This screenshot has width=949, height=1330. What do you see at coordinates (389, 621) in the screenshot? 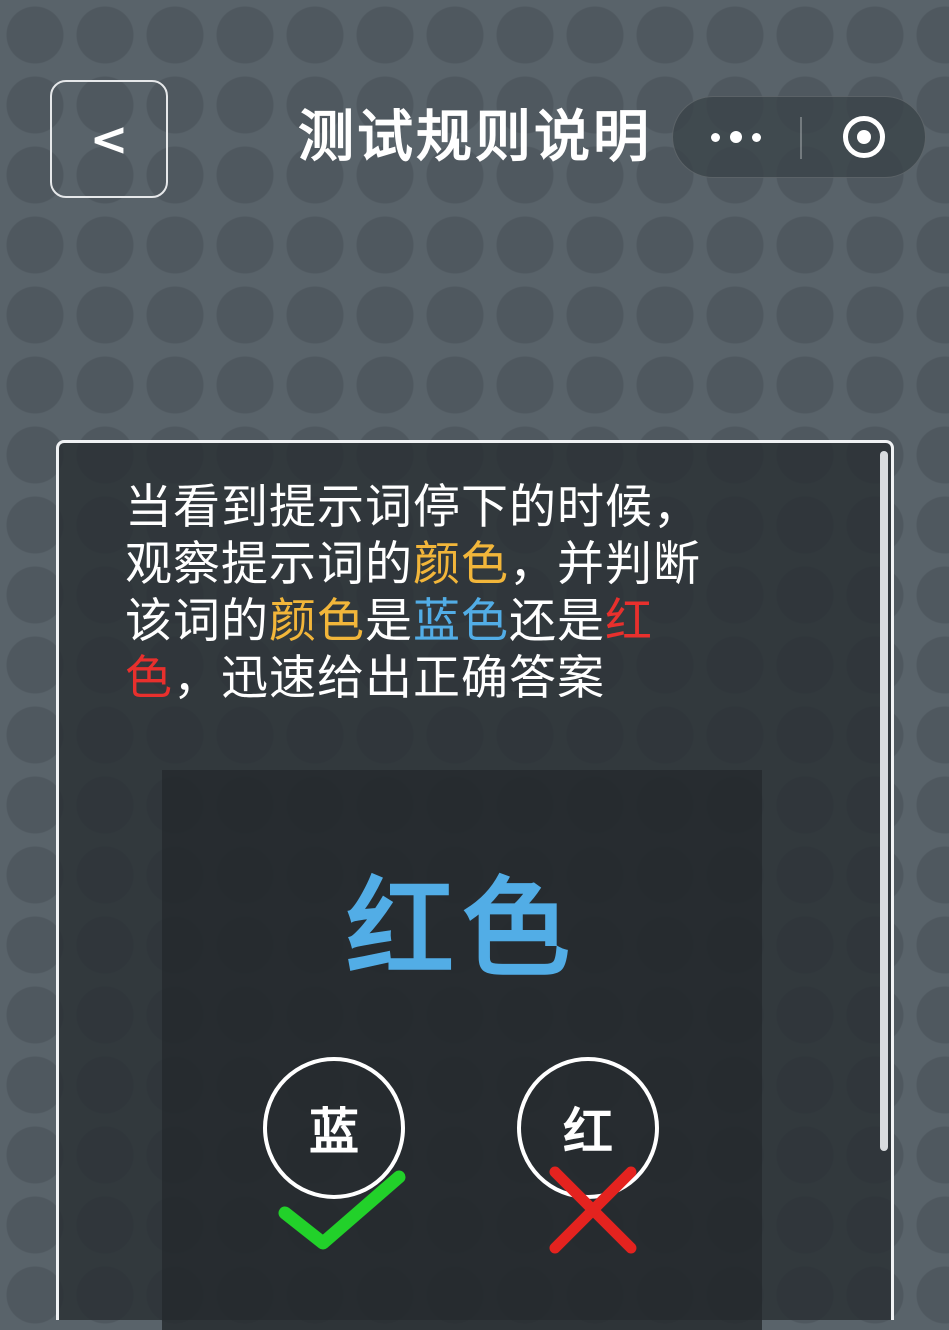
I see `rules-line-3: 该词的颜色是蓝色还是红` at bounding box center [389, 621].